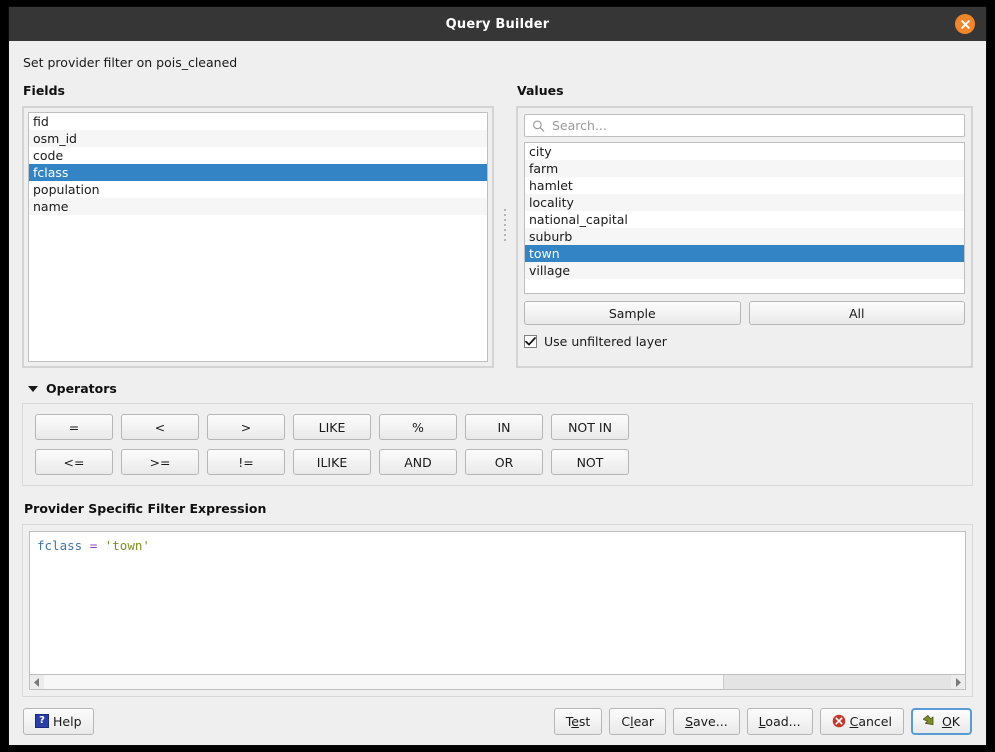  I want to click on operator-button: OR, so click(504, 462).